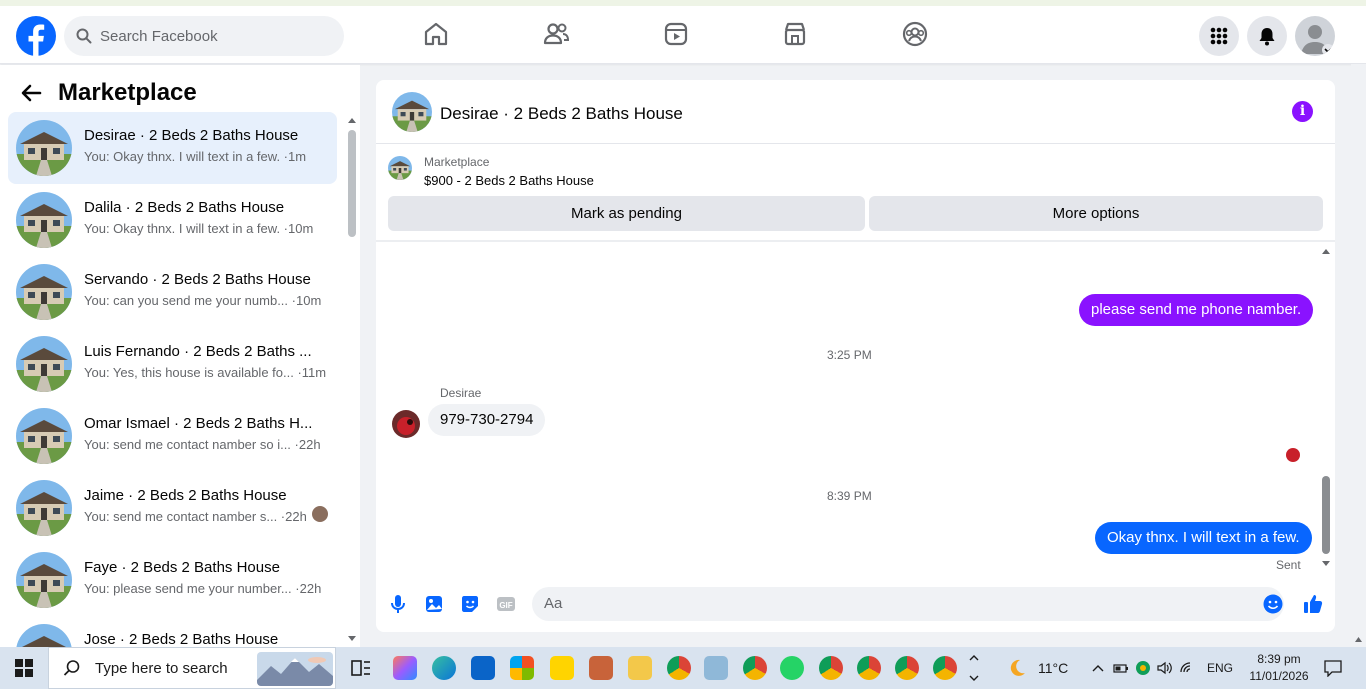 This screenshot has width=1366, height=689. I want to click on language-indicator: ENG, so click(1220, 668).